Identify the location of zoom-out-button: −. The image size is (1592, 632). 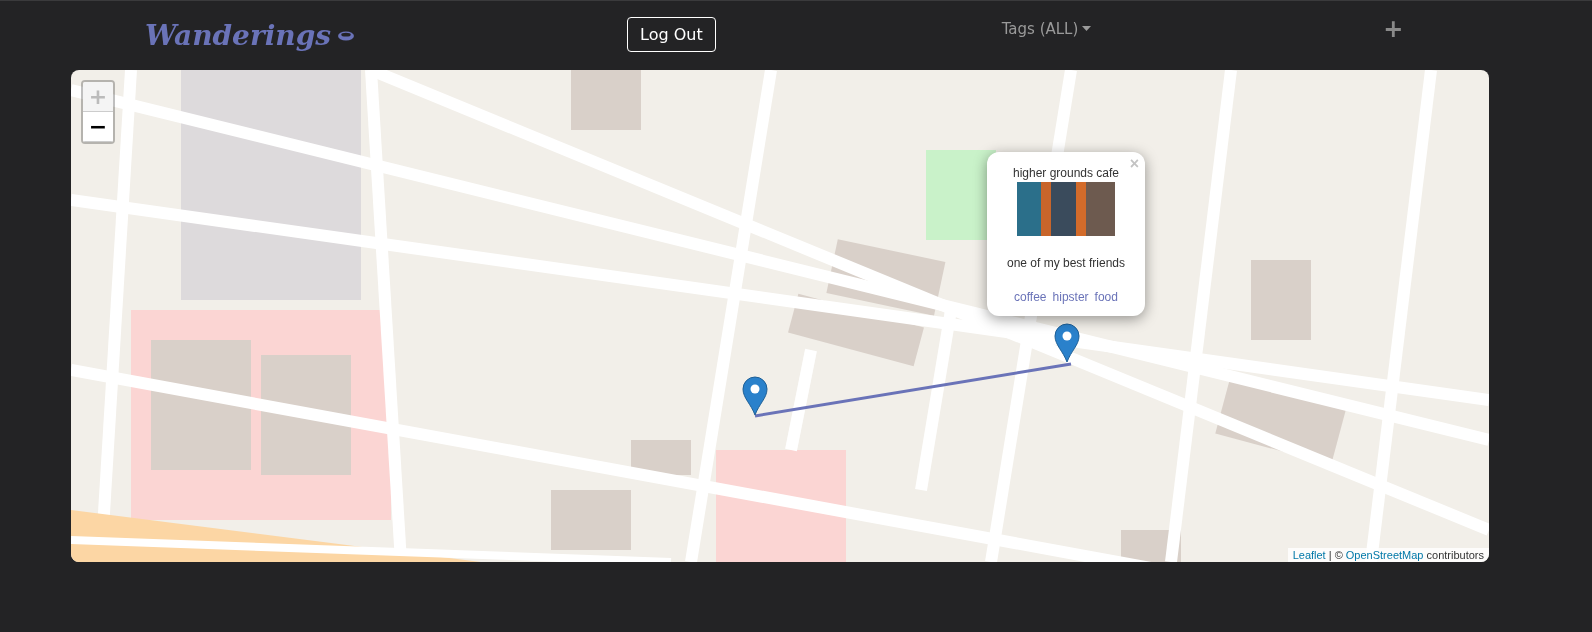
(98, 127).